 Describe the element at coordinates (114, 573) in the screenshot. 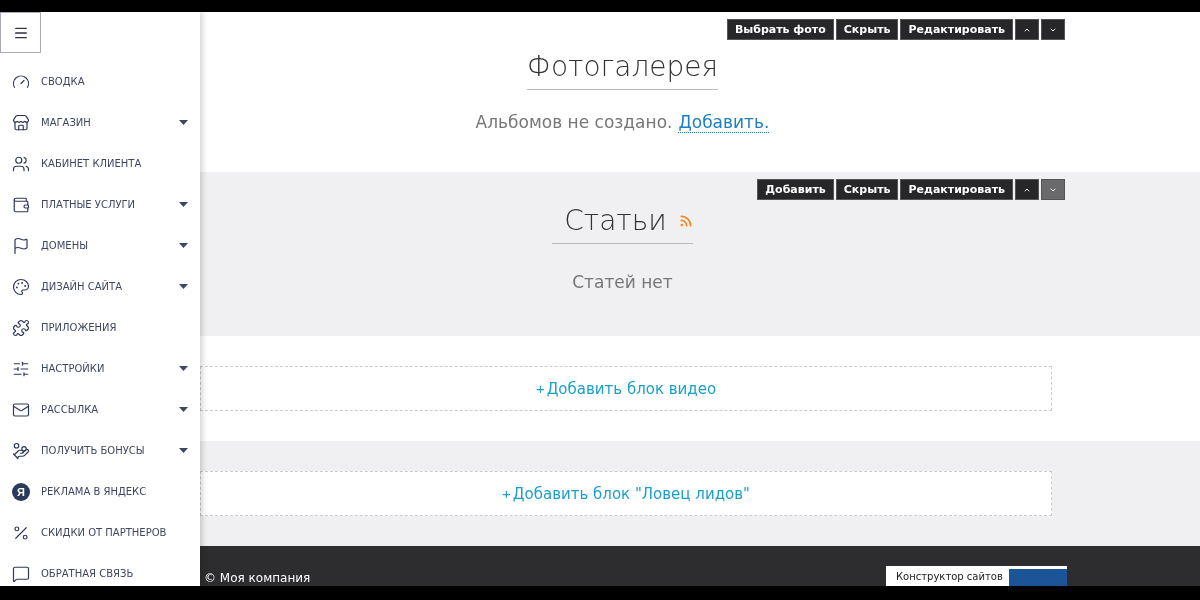

I see `menu-item: ОБРАТНАЯ СВЯЗЬ` at that location.